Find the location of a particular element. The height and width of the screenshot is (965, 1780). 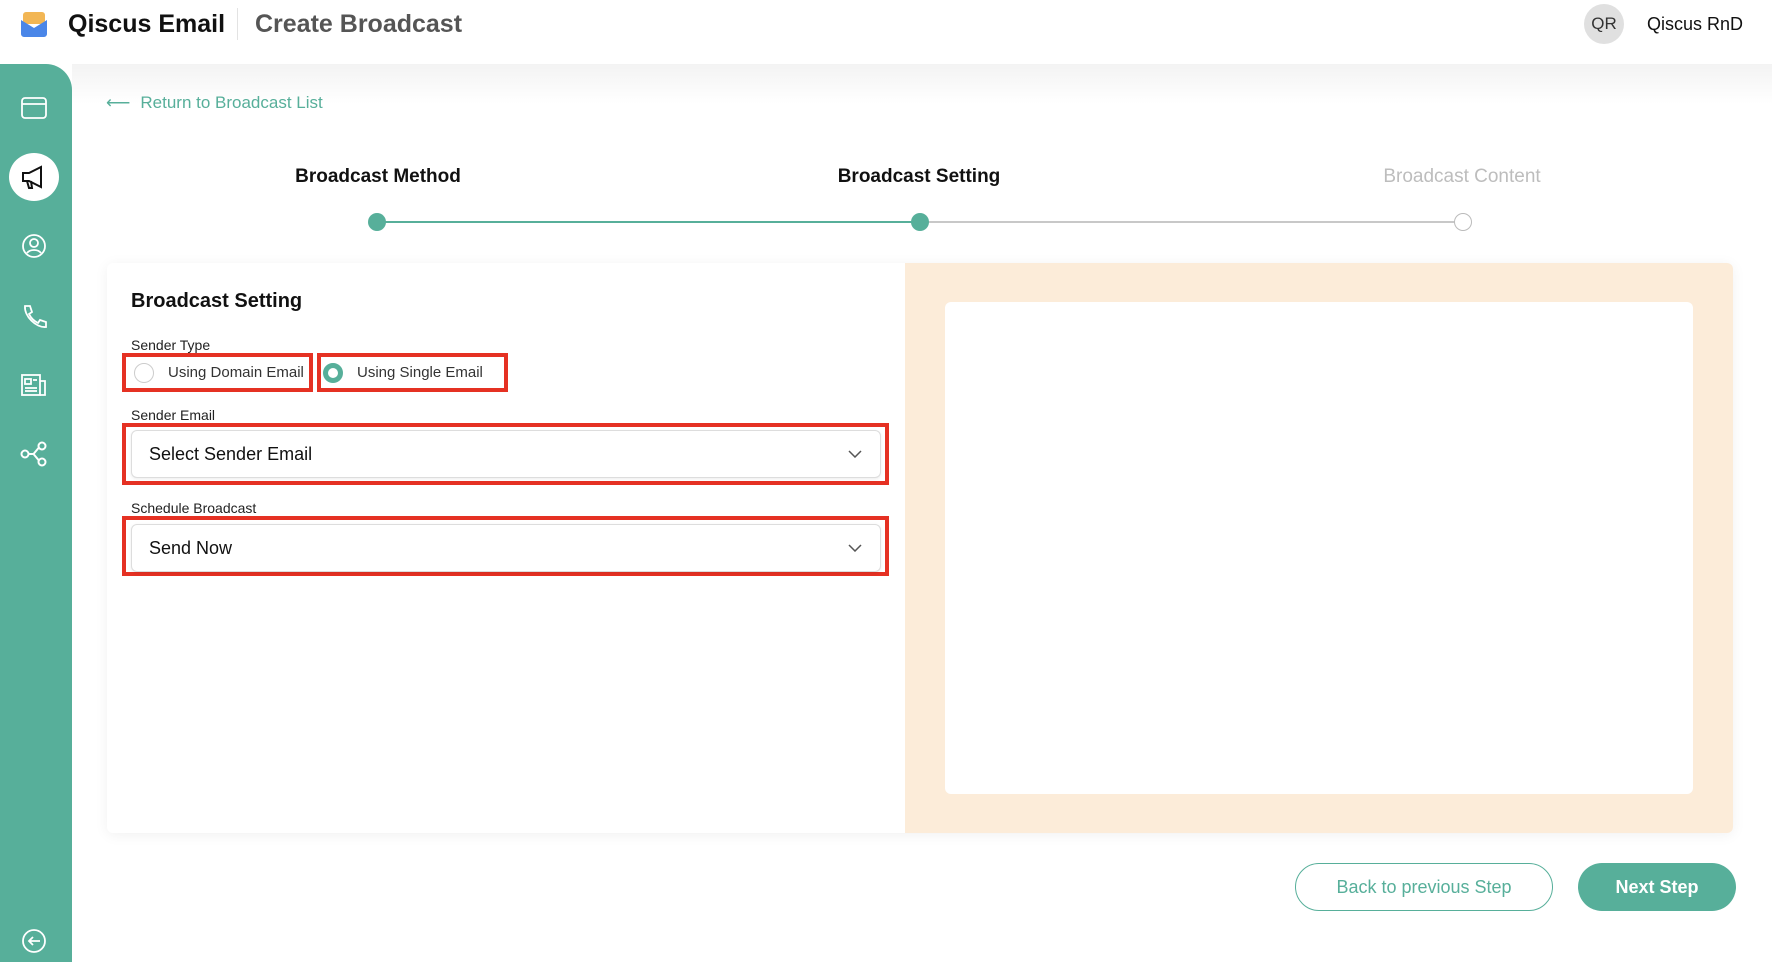

radio-using-single-email: Using Single Email is located at coordinates (412, 372).